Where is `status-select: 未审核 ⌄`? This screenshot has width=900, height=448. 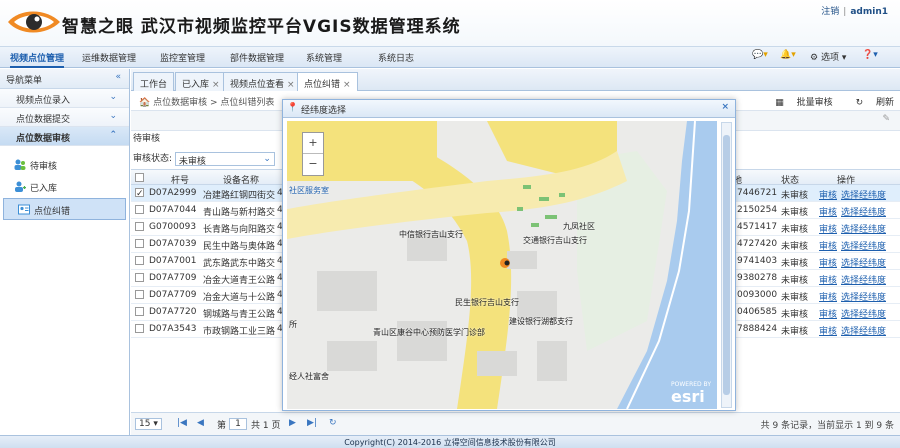
status-select: 未审核 ⌄ is located at coordinates (224, 159).